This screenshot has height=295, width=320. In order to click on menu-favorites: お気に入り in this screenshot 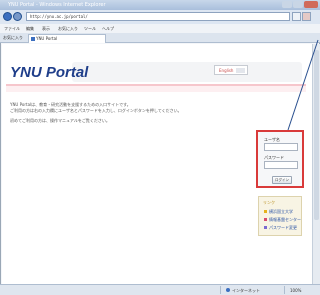, I will do `click(68, 29)`.